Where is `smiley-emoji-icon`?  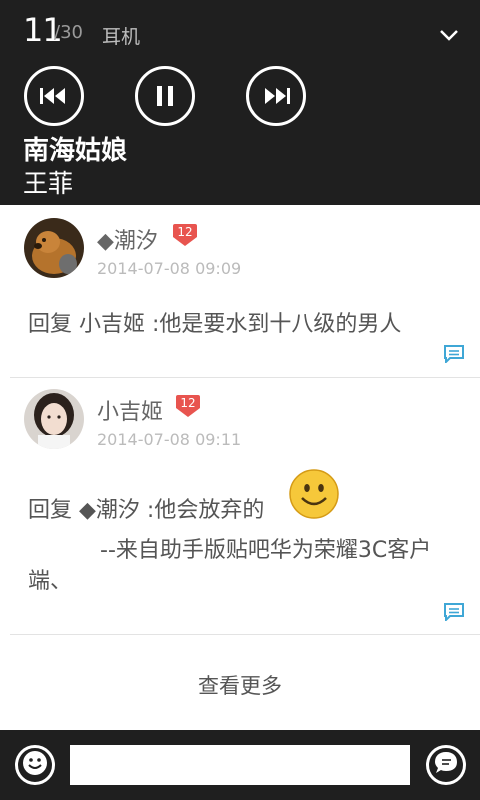
smiley-emoji-icon is located at coordinates (314, 494).